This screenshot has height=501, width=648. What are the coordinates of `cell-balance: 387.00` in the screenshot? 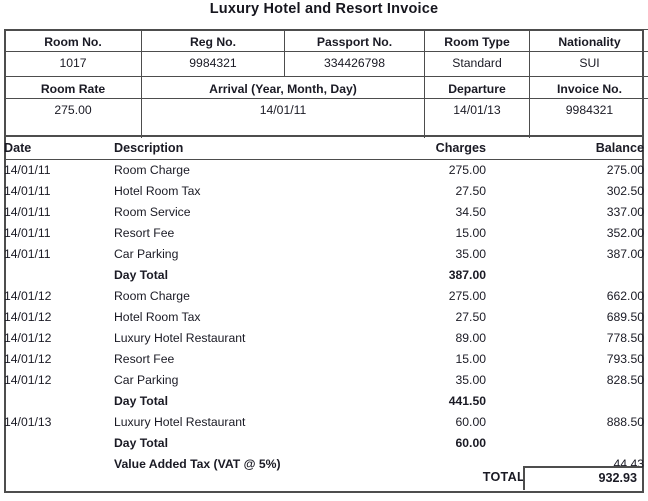 It's located at (625, 254).